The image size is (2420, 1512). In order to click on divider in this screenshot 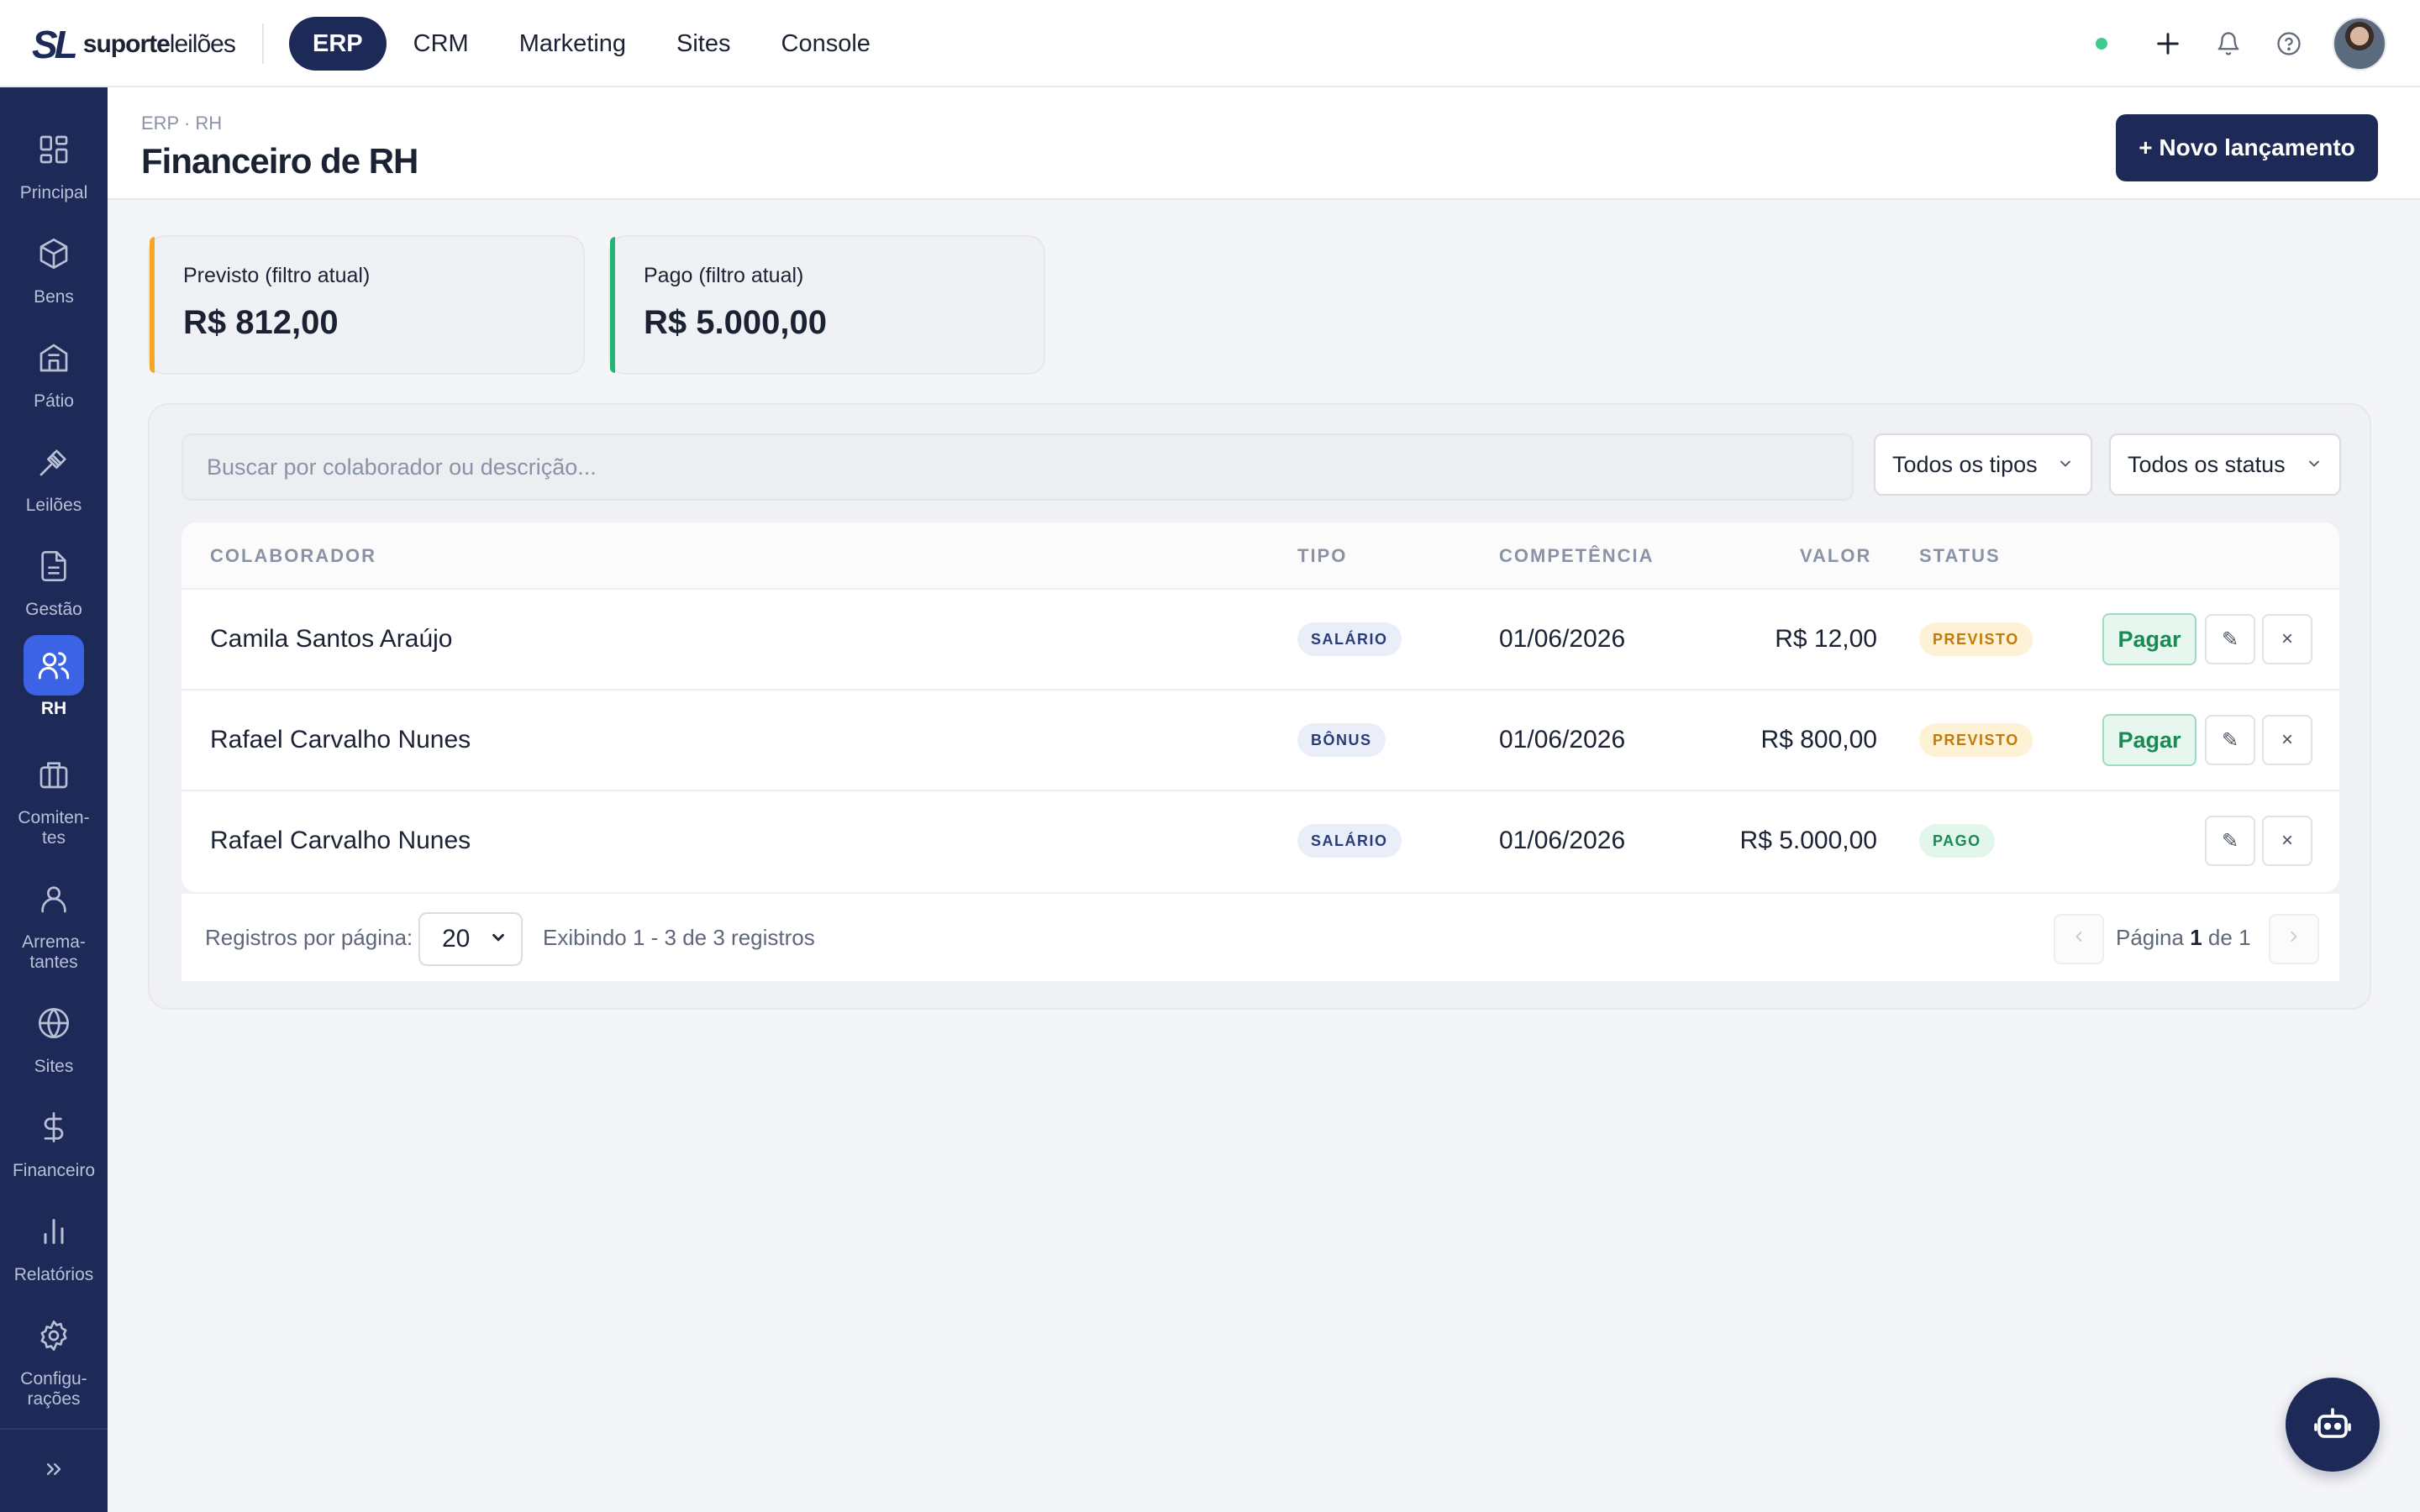, I will do `click(263, 44)`.